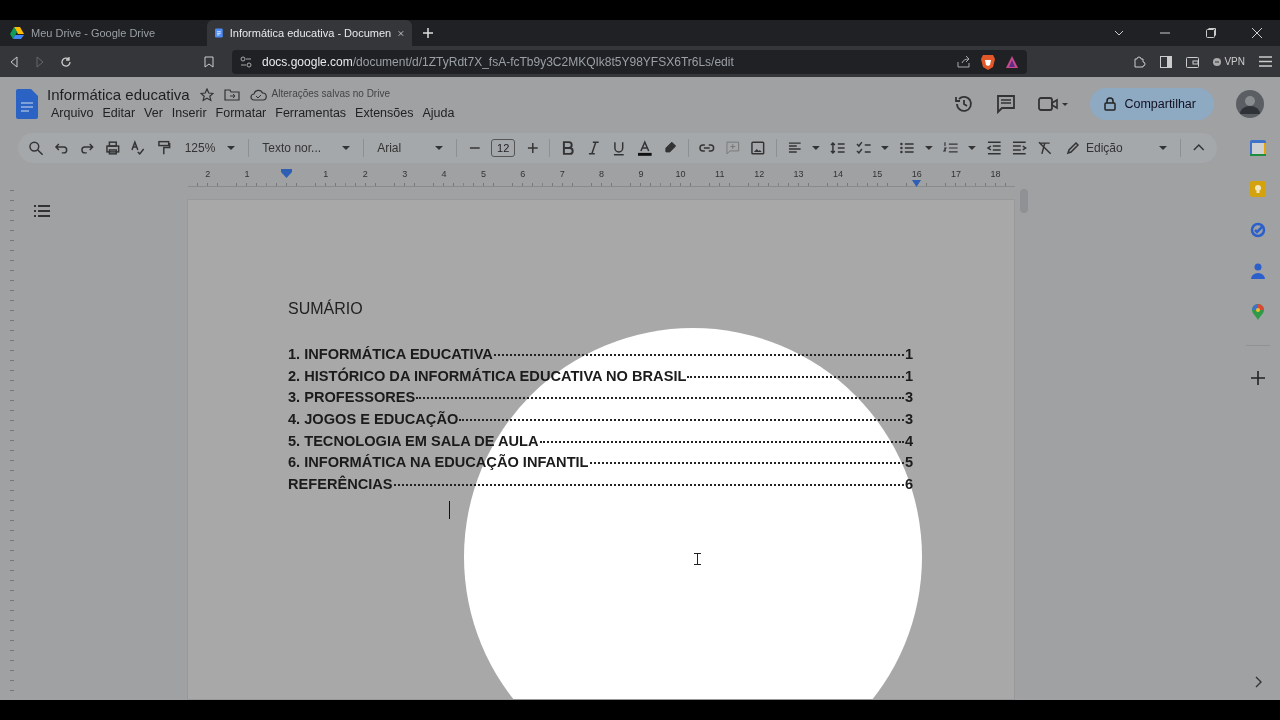  Describe the element at coordinates (390, 354) in the screenshot. I see `toc-entry-title: 1. INFORMÁTICA EDUCATIVA` at that location.